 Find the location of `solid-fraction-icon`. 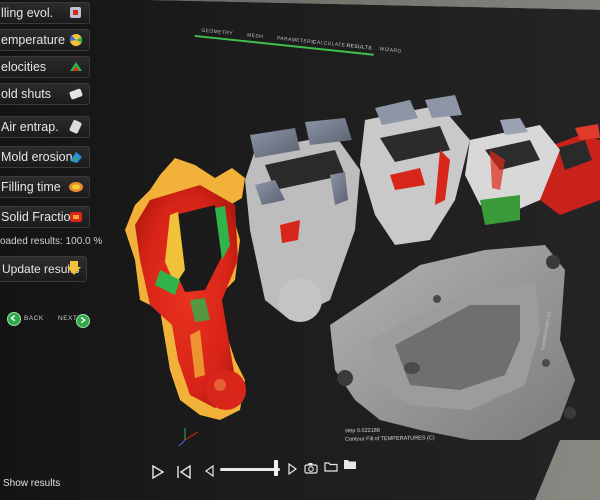

solid-fraction-icon is located at coordinates (76, 217).